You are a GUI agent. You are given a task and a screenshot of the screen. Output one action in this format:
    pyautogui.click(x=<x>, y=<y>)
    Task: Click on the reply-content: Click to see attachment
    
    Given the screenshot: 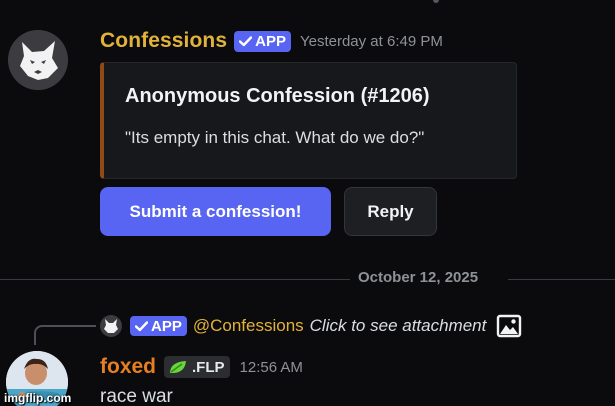 What is the action you would take?
    pyautogui.click(x=398, y=326)
    